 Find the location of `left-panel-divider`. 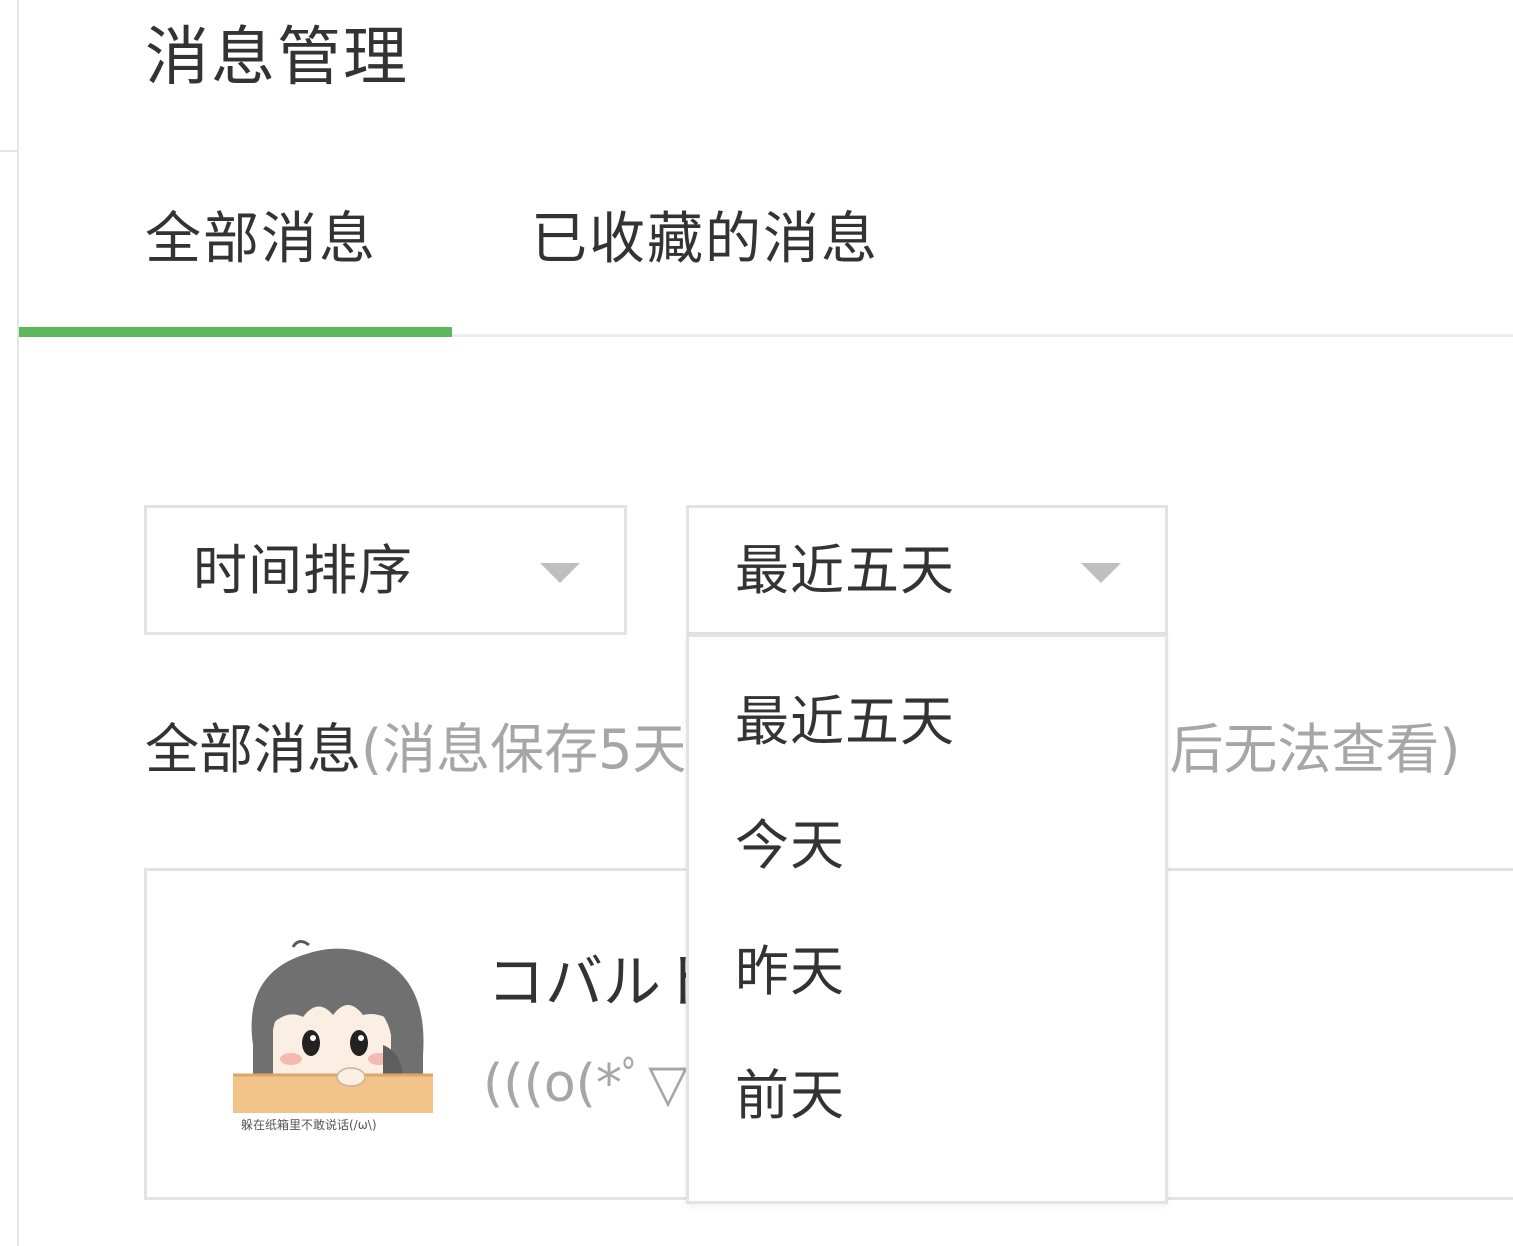

left-panel-divider is located at coordinates (18, 623).